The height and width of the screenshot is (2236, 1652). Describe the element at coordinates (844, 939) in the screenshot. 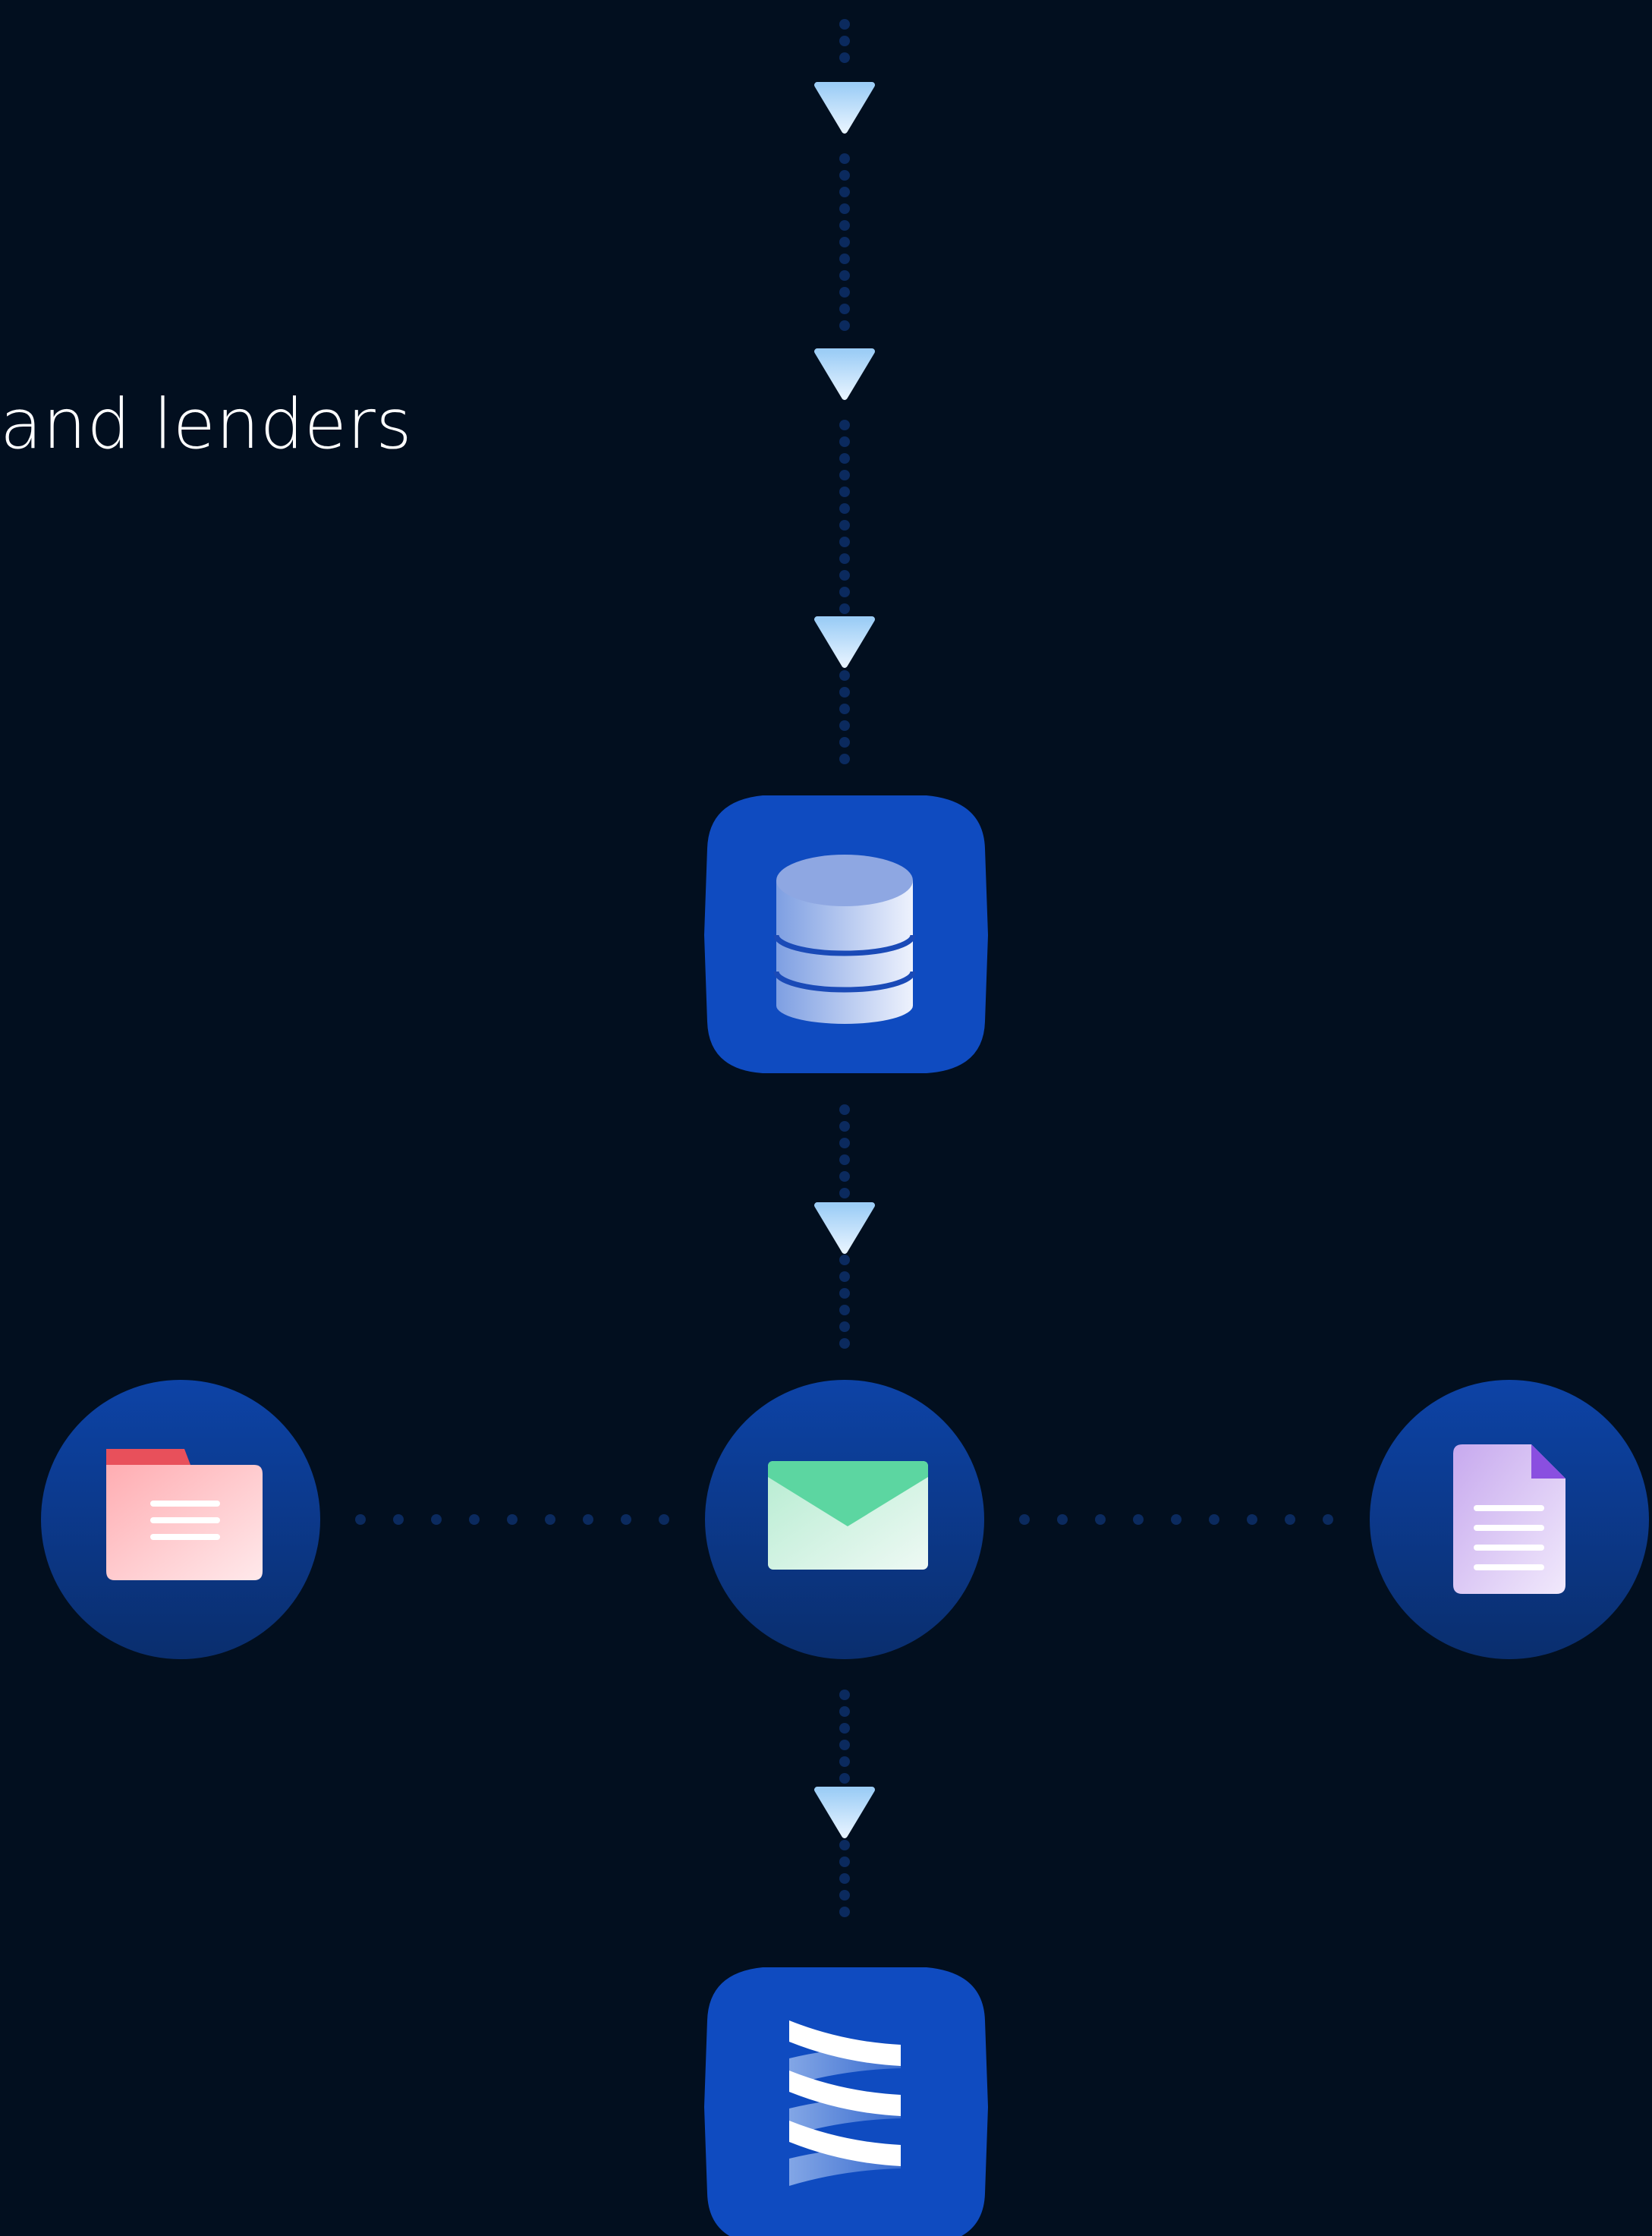

I see `database-icon` at that location.